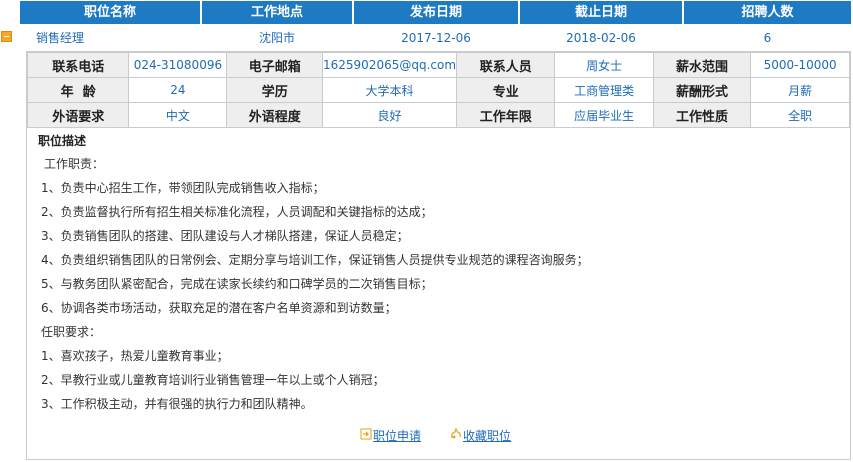 This screenshot has height=462, width=853. I want to click on salary-label: 薪水范围, so click(702, 65).